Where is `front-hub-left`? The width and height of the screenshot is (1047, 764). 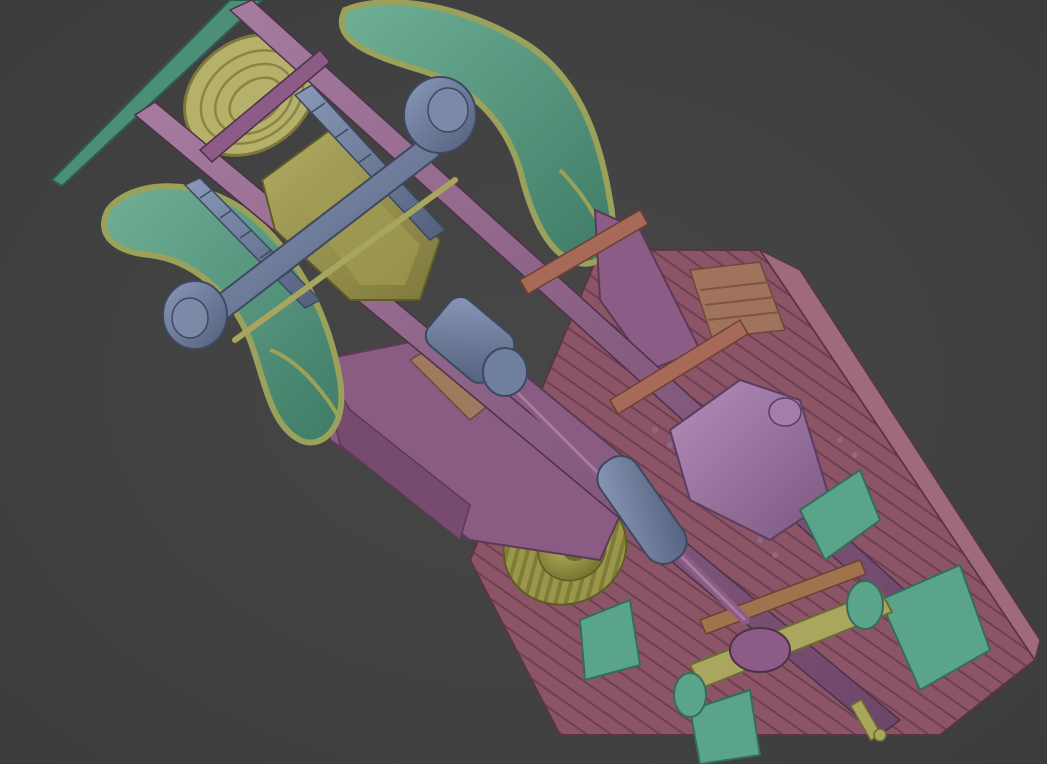
front-hub-left is located at coordinates (195, 315).